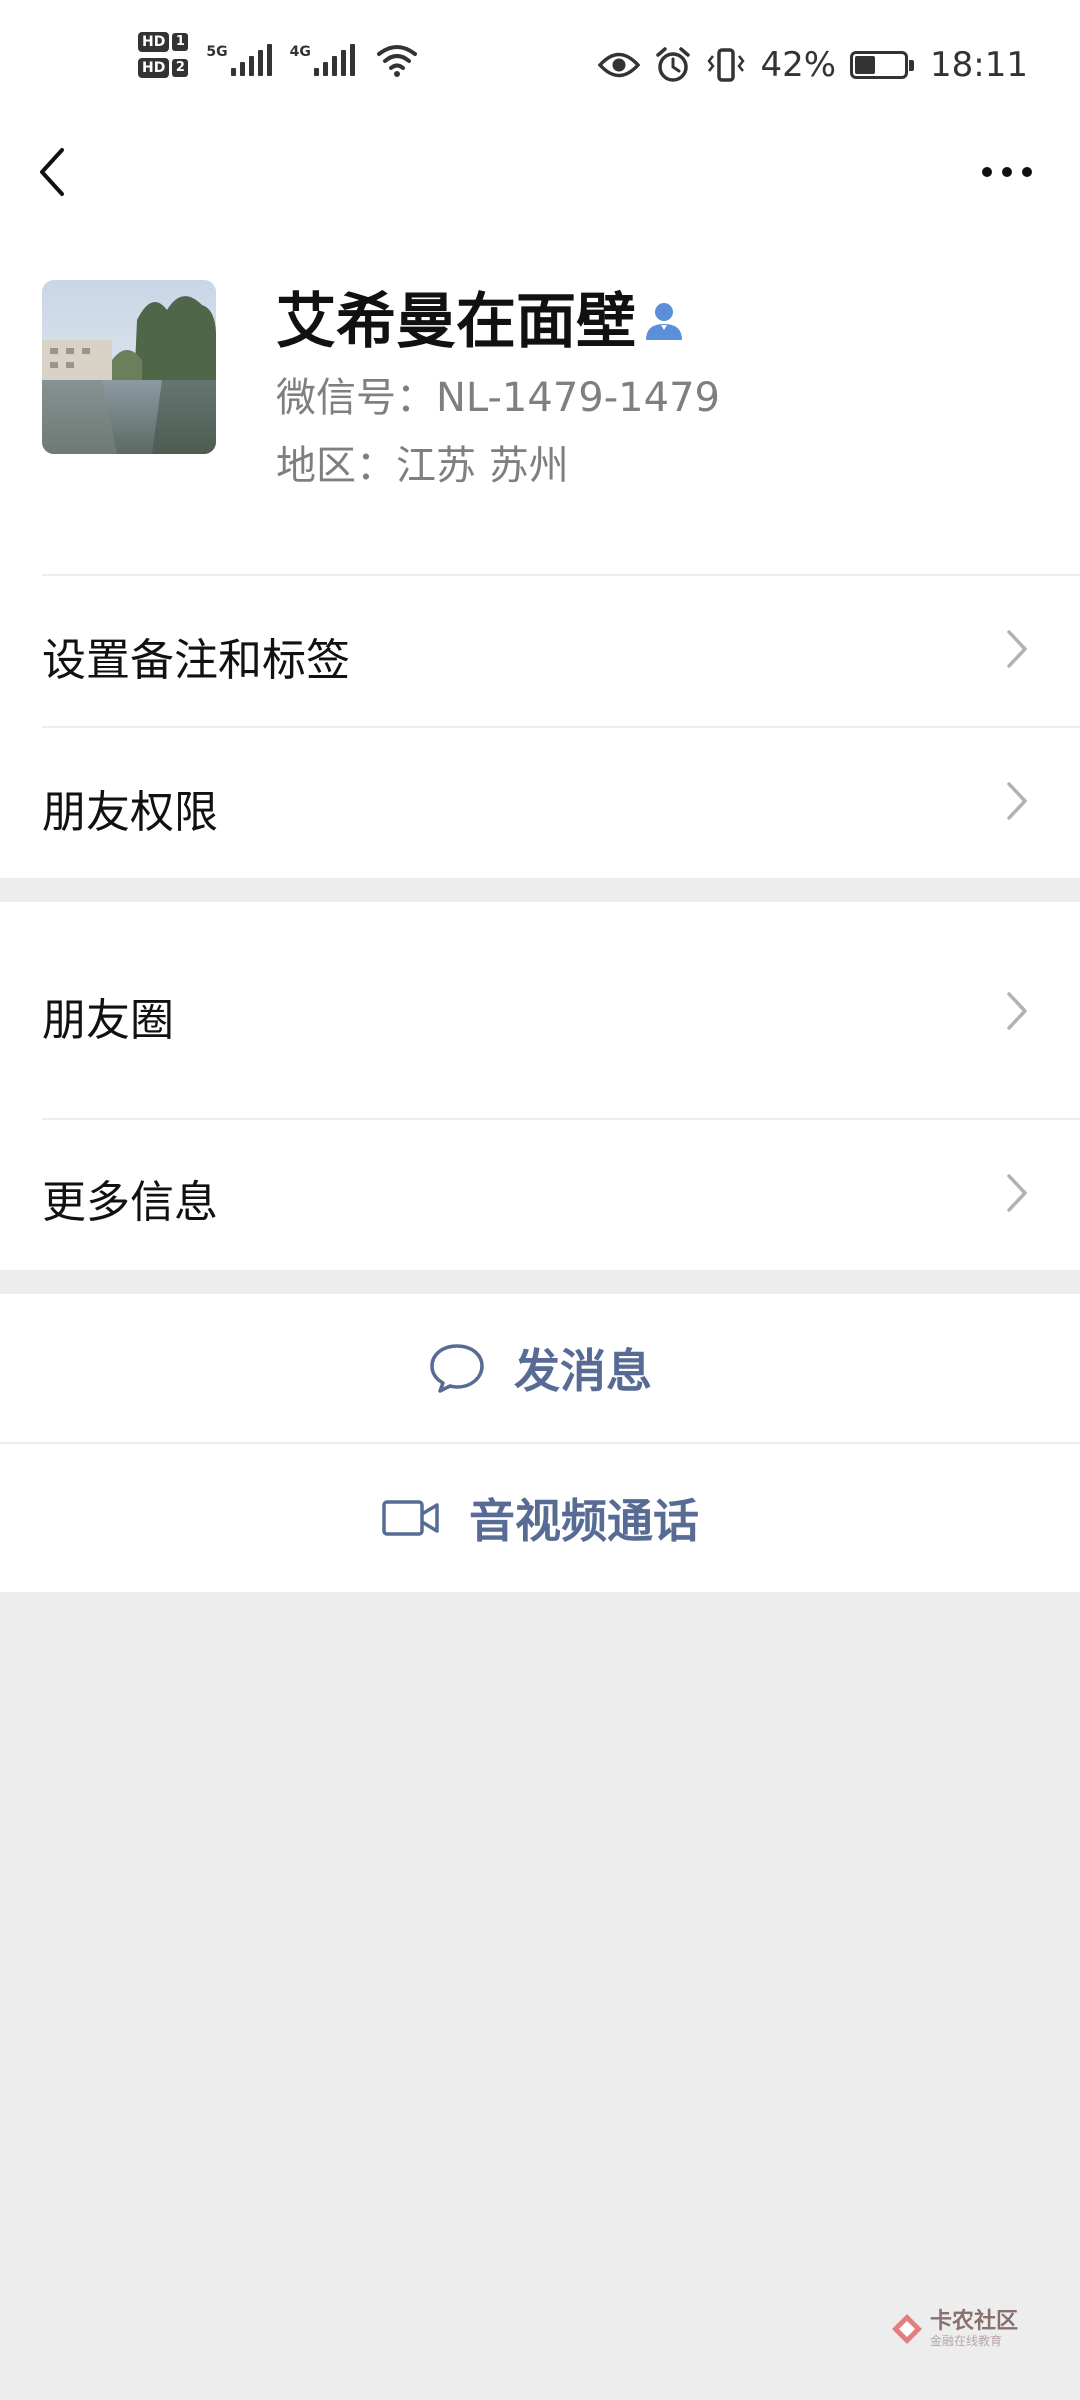 The width and height of the screenshot is (1080, 2400). What do you see at coordinates (973, 2321) in the screenshot?
I see `watermark-title: 卡农社区` at bounding box center [973, 2321].